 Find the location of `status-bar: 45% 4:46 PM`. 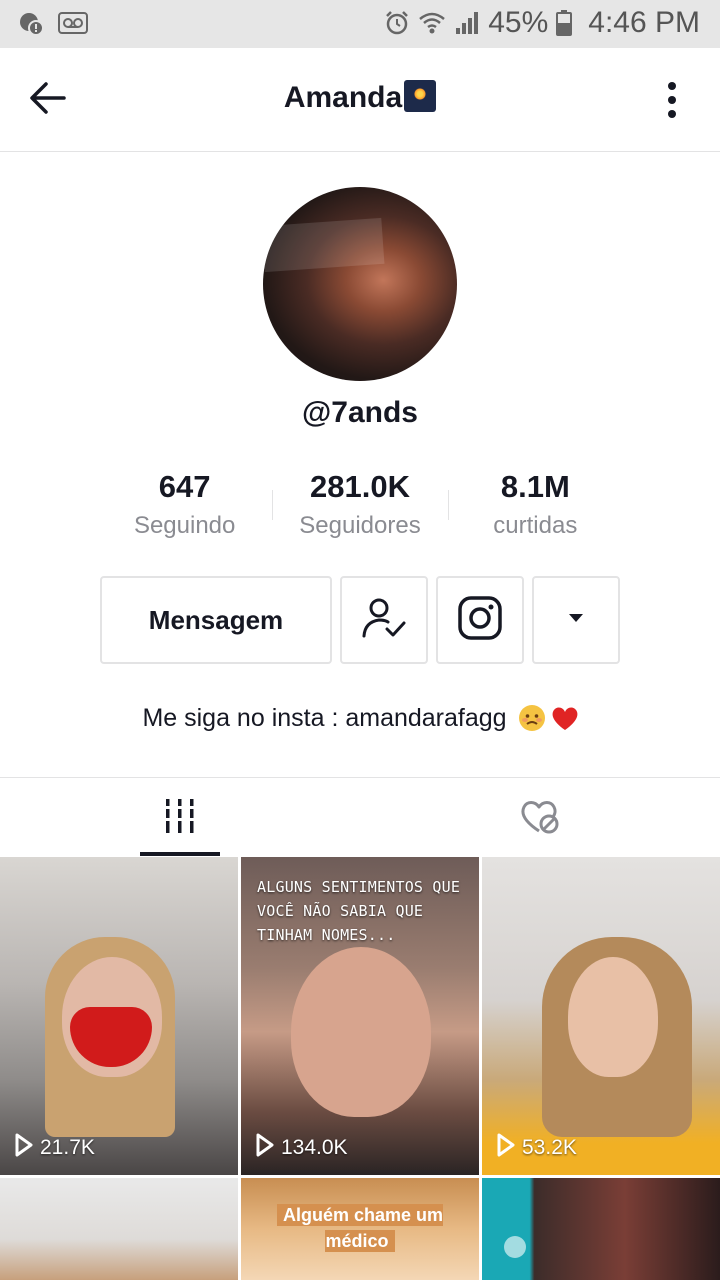

status-bar: 45% 4:46 PM is located at coordinates (360, 24).